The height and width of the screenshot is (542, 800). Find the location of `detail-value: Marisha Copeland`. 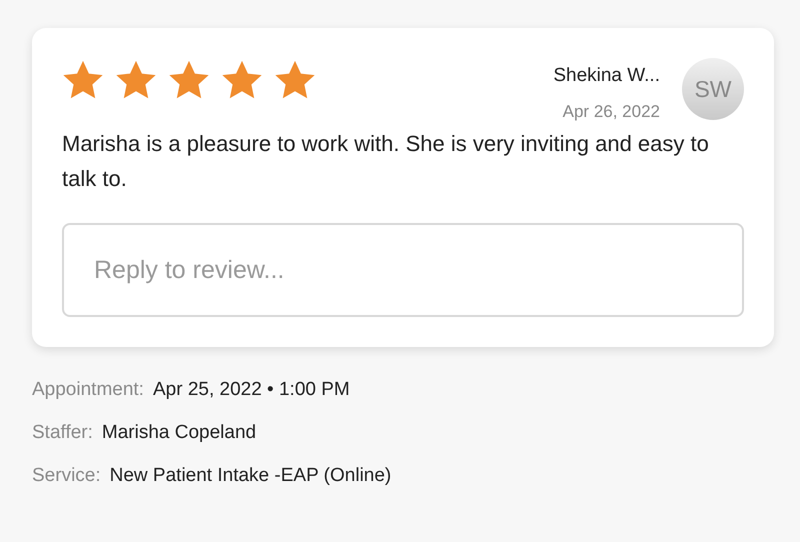

detail-value: Marisha Copeland is located at coordinates (179, 433).